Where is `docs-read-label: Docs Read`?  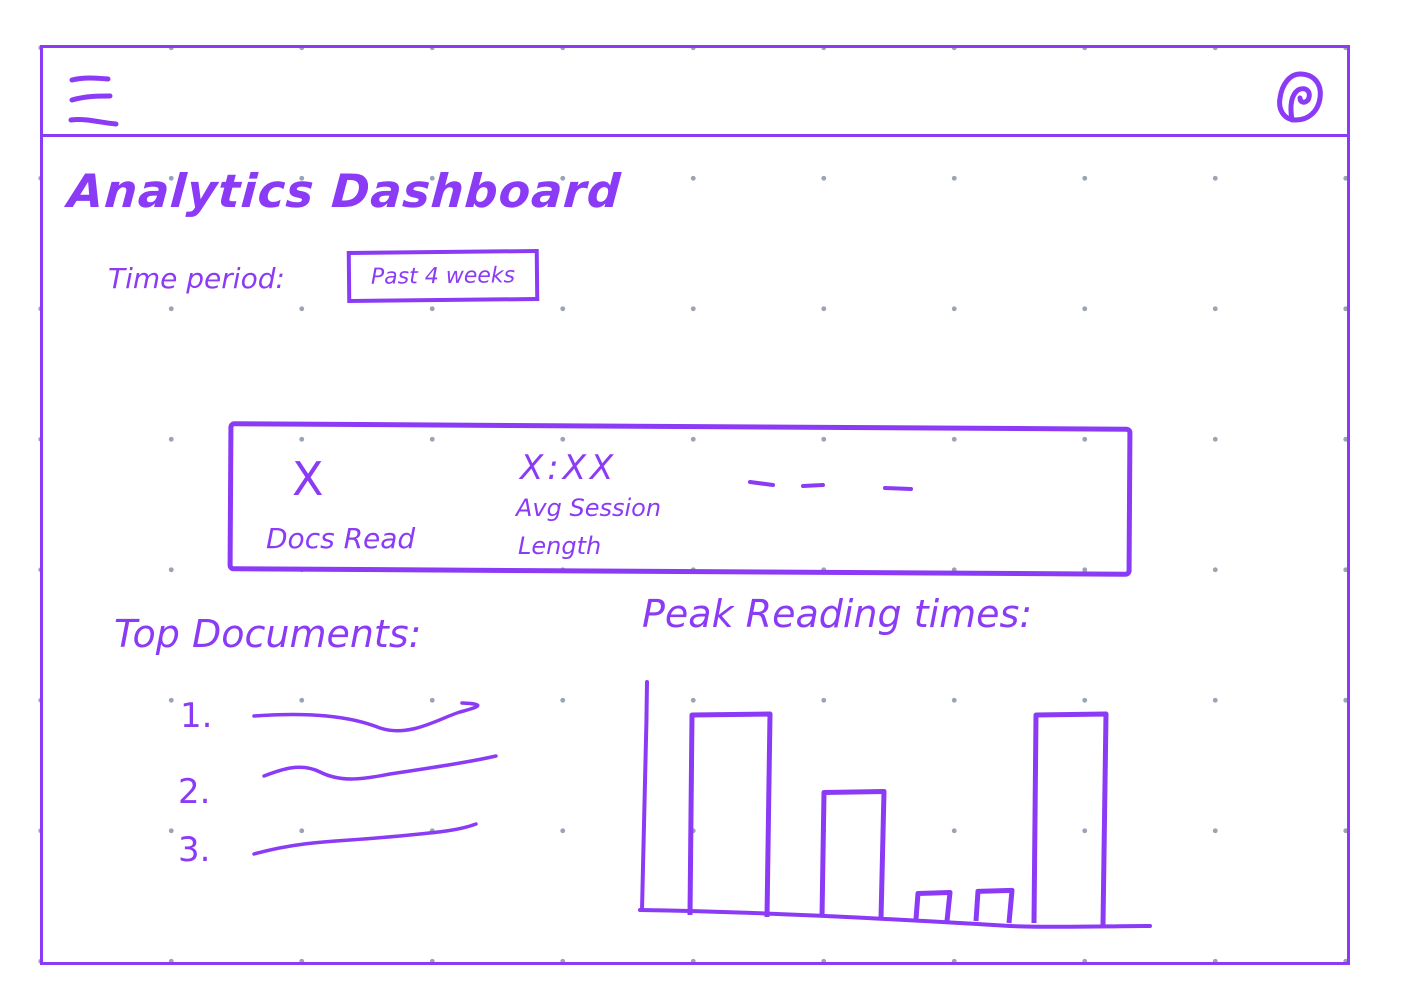 docs-read-label: Docs Read is located at coordinates (341, 538).